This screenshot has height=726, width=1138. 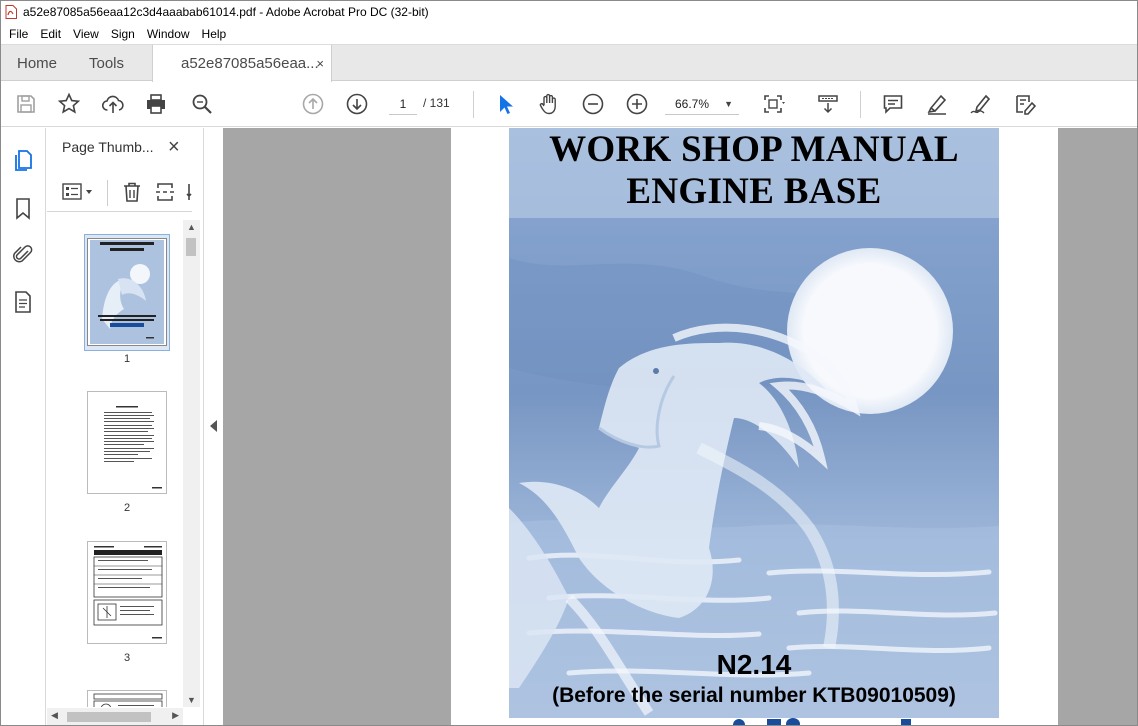 I want to click on page-total-label: / 131, so click(x=436, y=103).